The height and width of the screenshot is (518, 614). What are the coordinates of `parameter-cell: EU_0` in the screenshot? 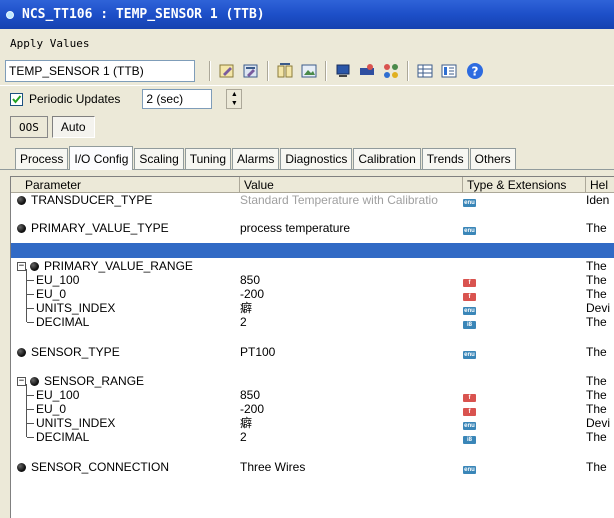 It's located at (128, 294).